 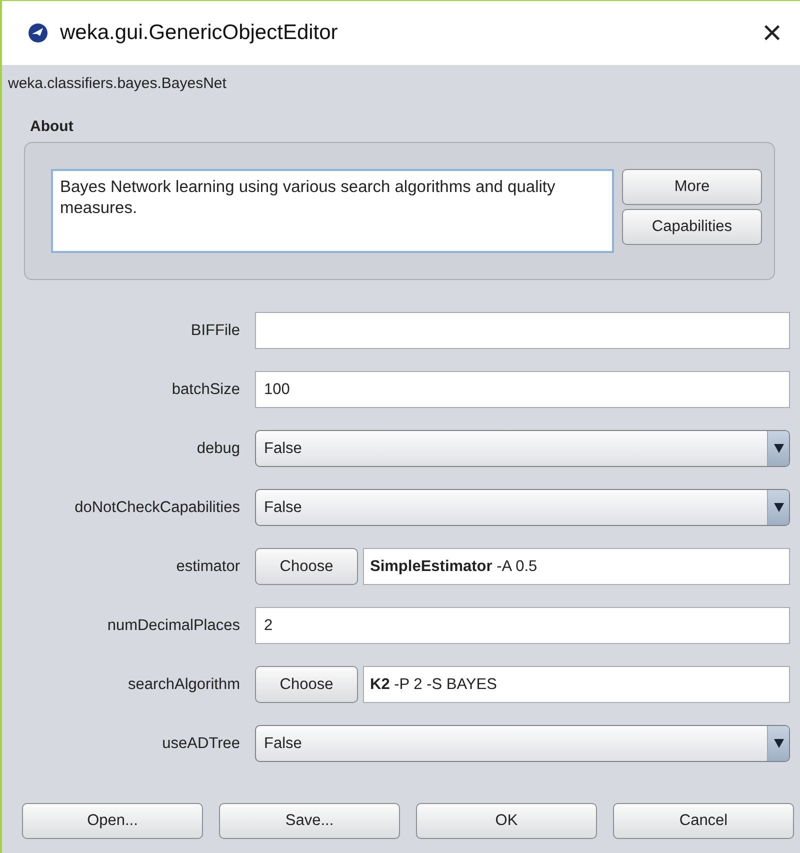 I want to click on about-text-area: Bayes Network learning using various search algorithms and quality measures., so click(x=332, y=211).